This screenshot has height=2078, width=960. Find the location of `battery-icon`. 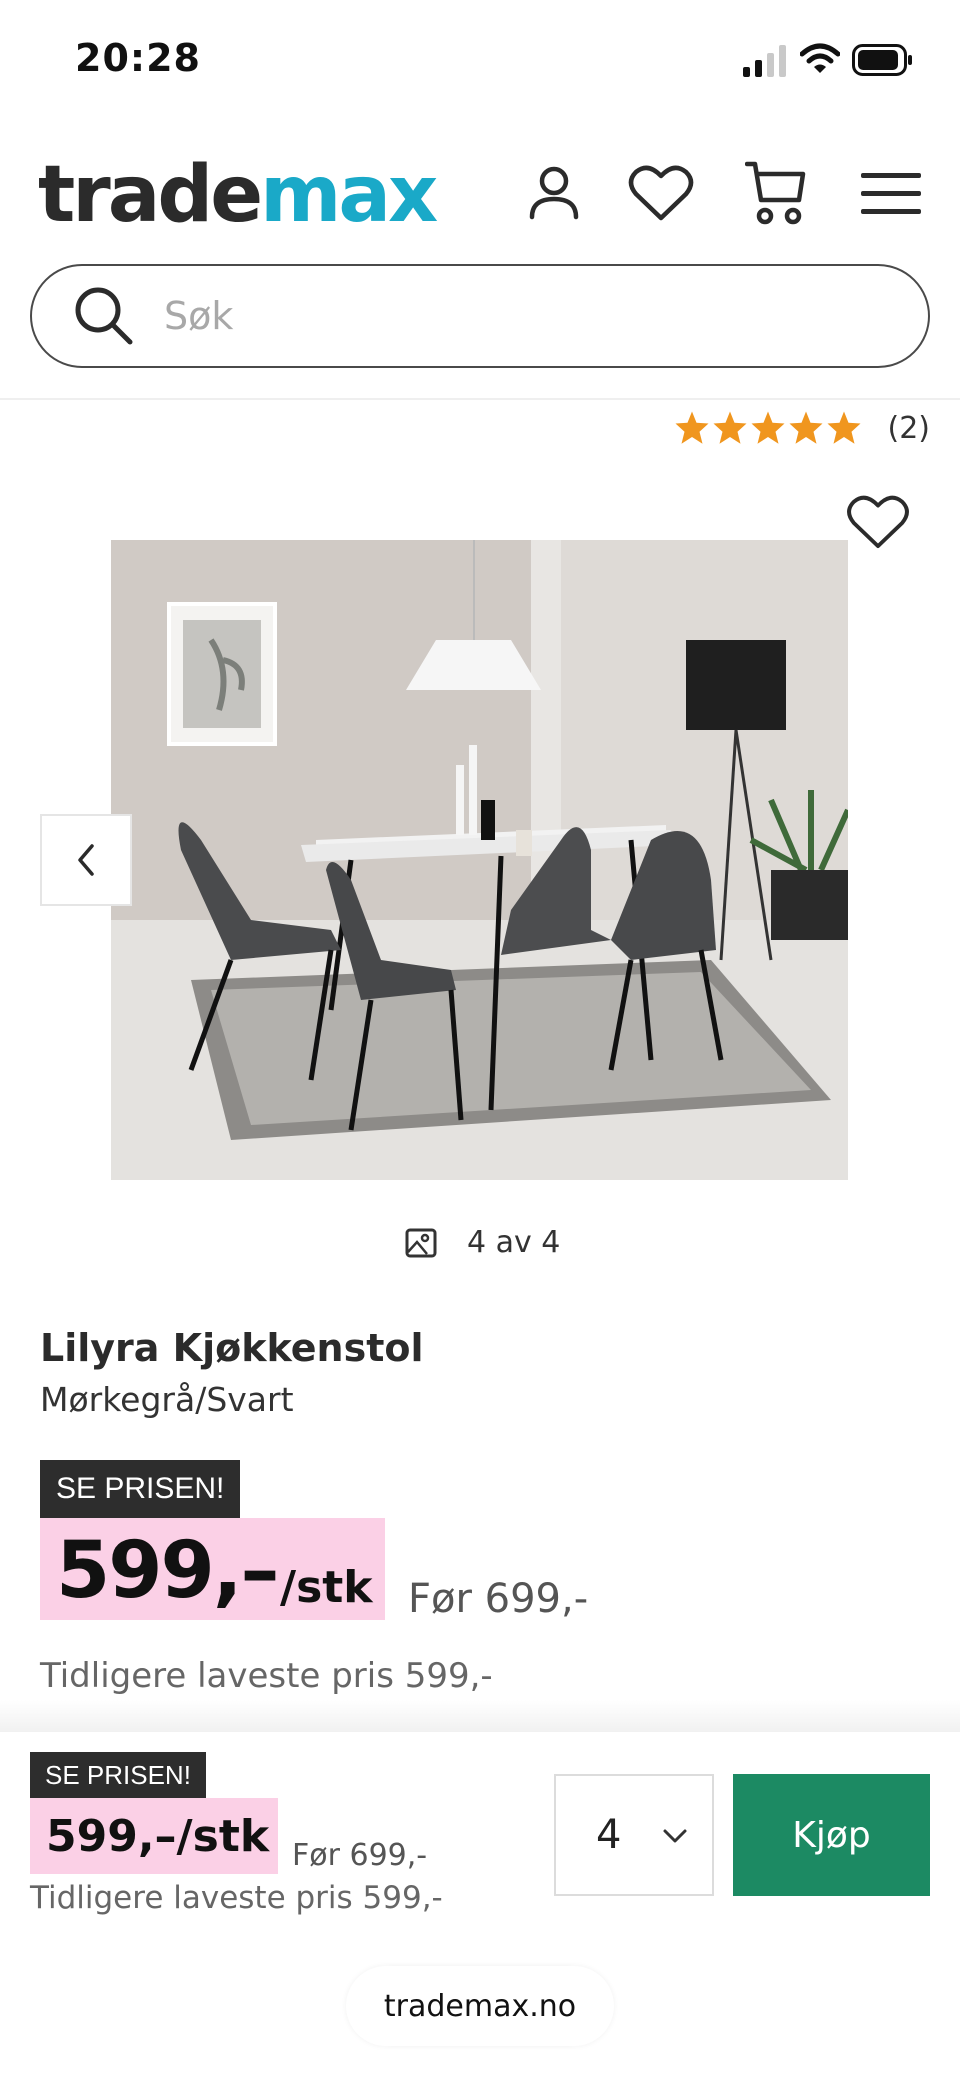

battery-icon is located at coordinates (882, 60).